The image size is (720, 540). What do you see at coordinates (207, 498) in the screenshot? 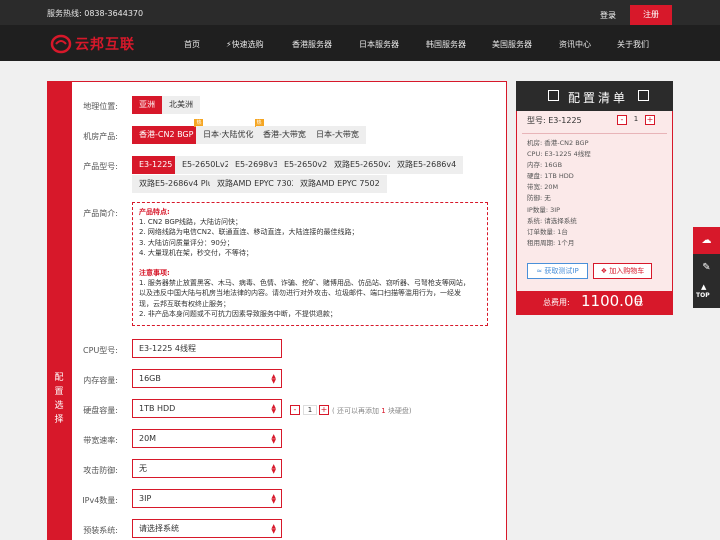
I see `ipv4-select: 3IP ▲ ▼` at bounding box center [207, 498].